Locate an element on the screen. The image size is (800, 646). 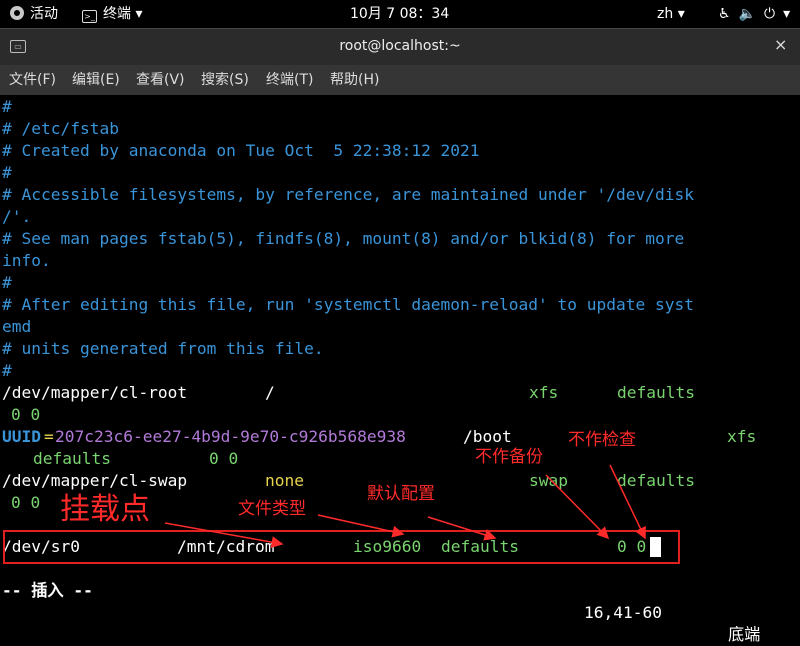
fstab-comment-line: /'. is located at coordinates (17, 216).